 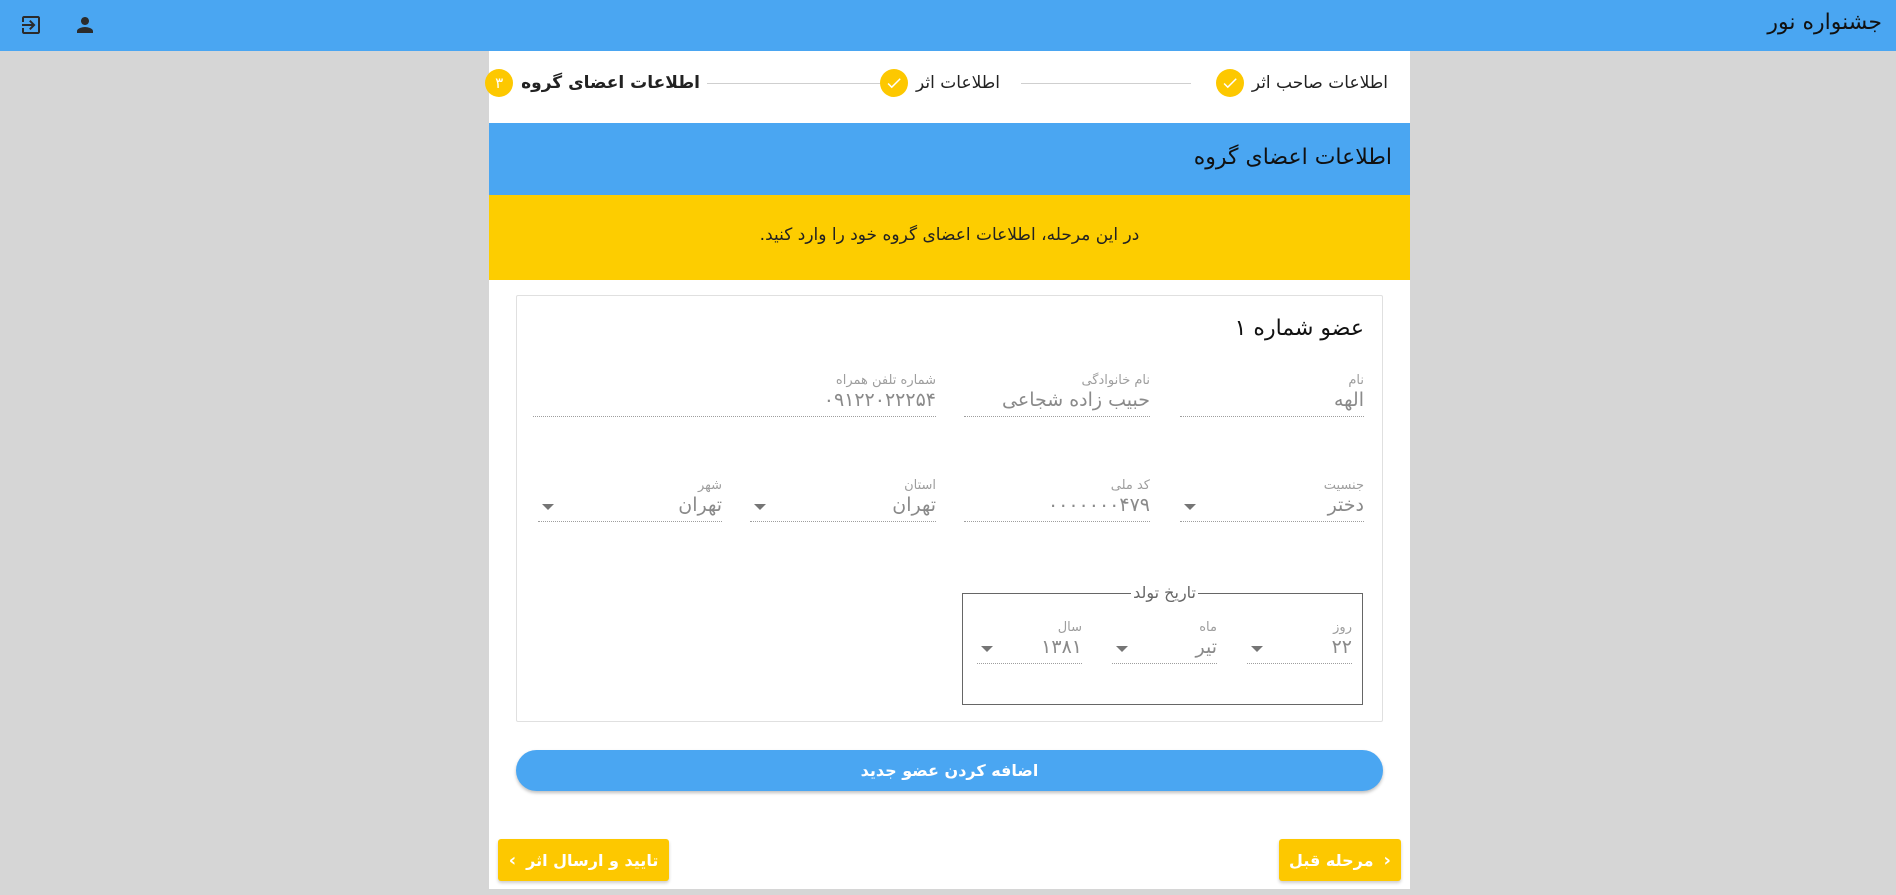 I want to click on national-code-field: کد ملی ۰۰۰۰۰۰۰۴۷۹, so click(x=1057, y=501).